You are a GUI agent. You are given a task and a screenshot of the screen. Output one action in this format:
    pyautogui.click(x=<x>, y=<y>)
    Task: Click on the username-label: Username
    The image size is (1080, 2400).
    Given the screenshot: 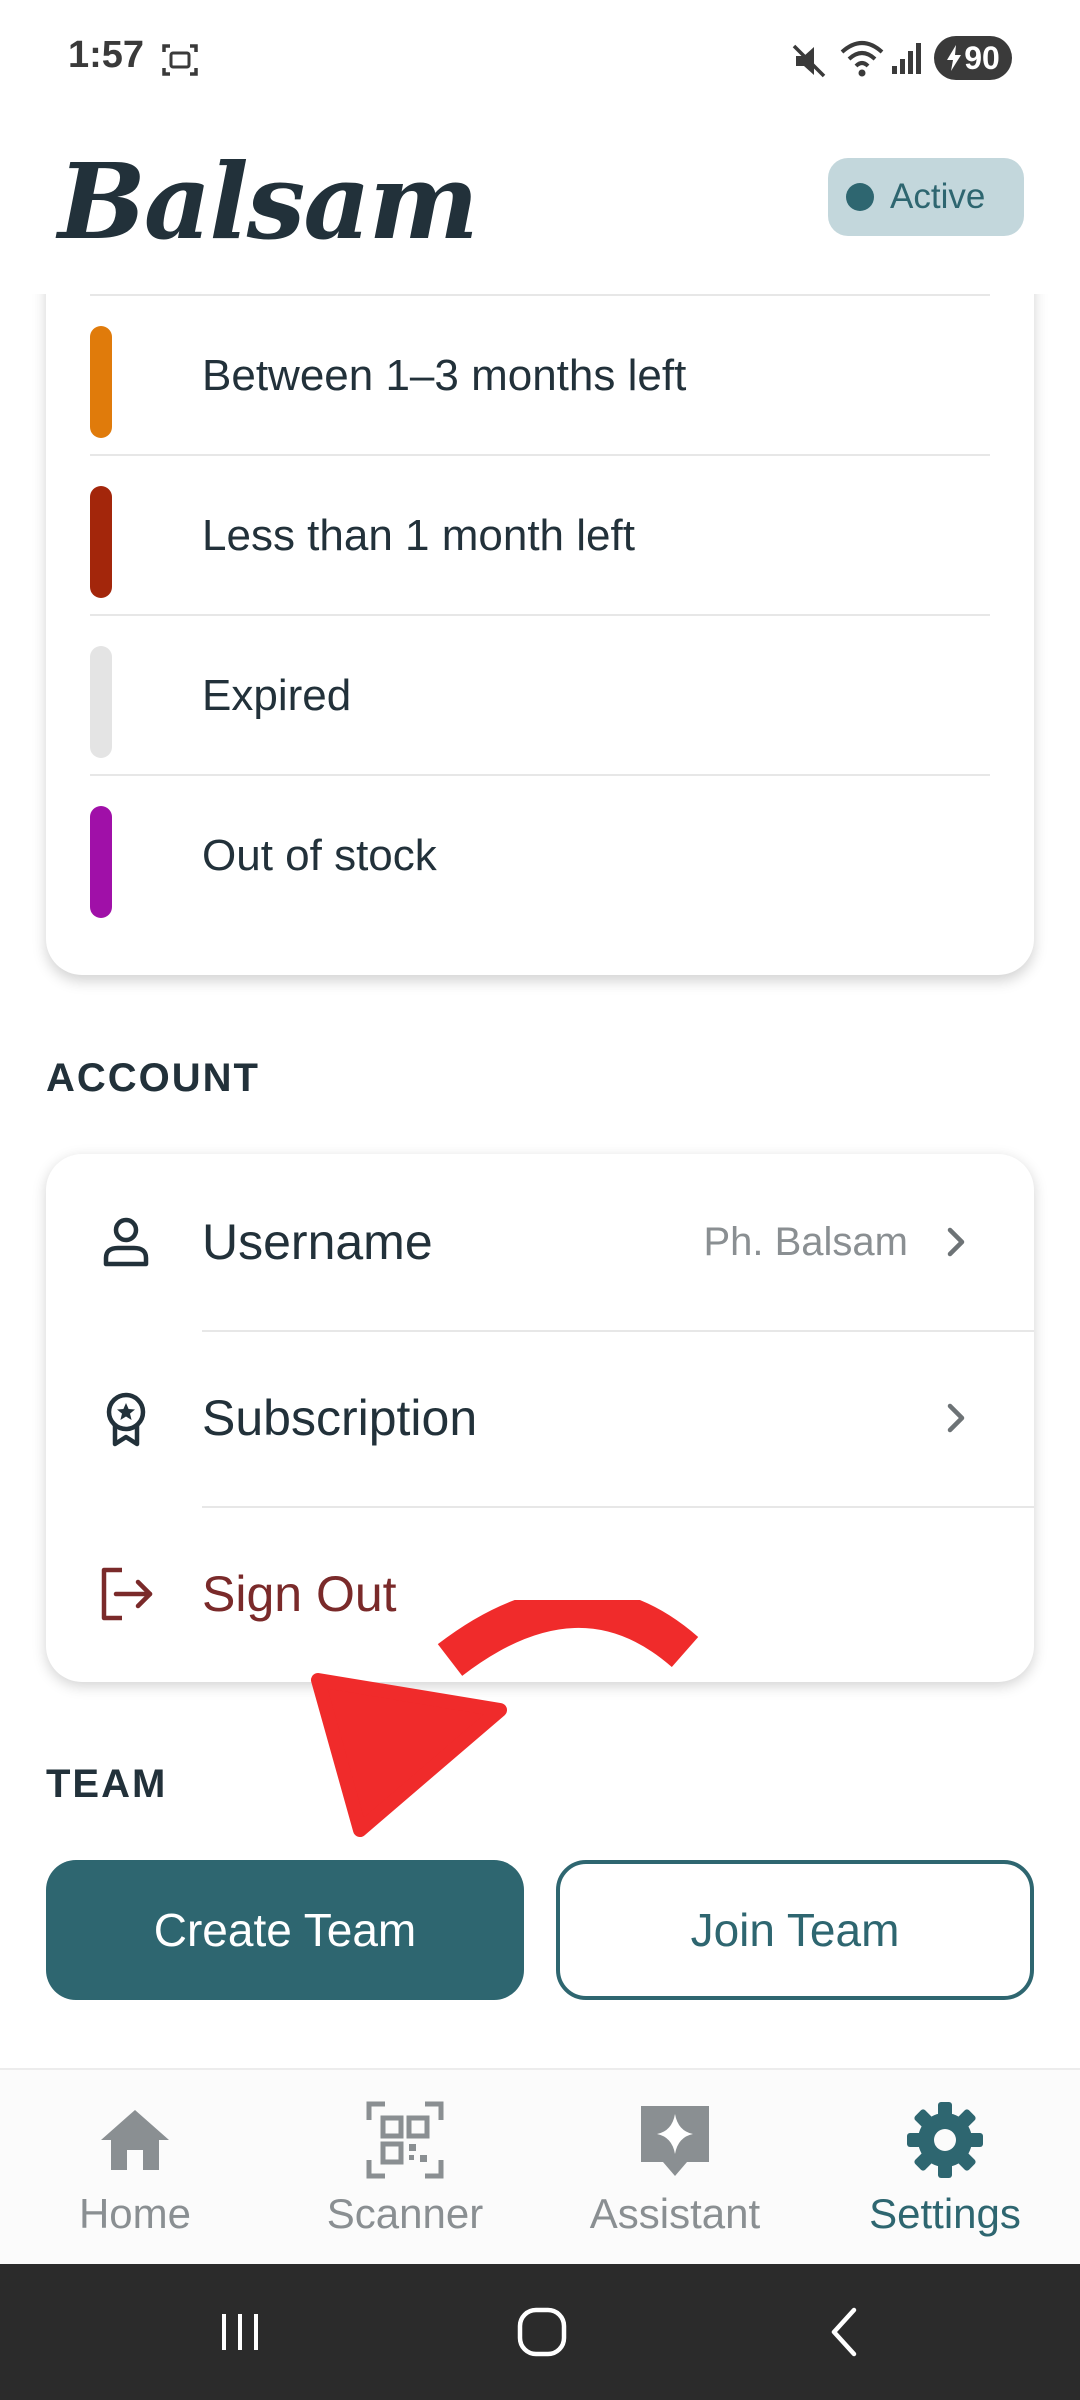 What is the action you would take?
    pyautogui.click(x=317, y=1242)
    